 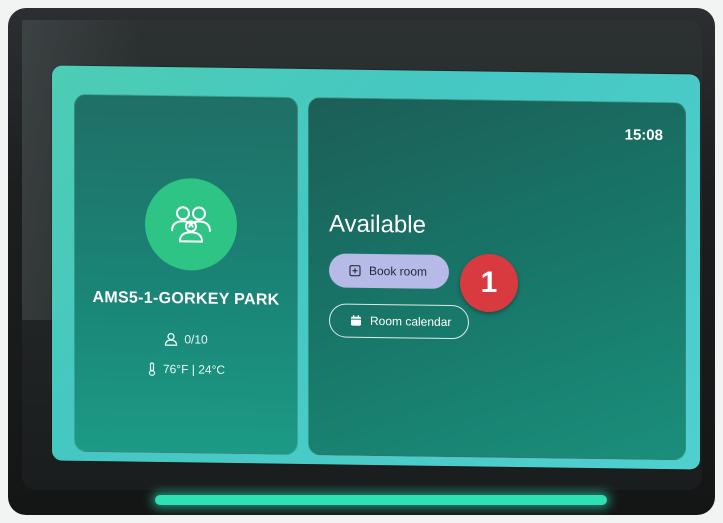 I want to click on calendar-icon, so click(x=356, y=320).